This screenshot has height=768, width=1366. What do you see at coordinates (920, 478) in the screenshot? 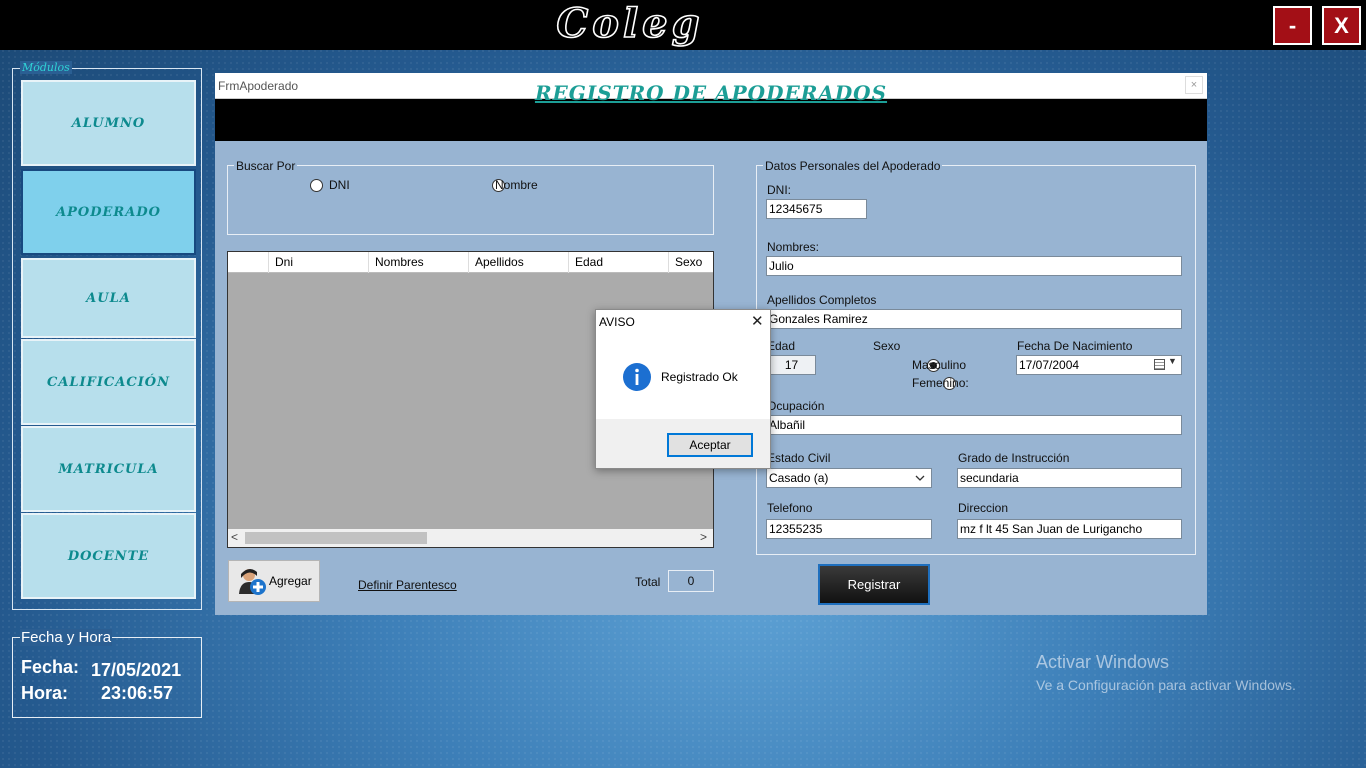
I see `dropdown-chevron-icon` at bounding box center [920, 478].